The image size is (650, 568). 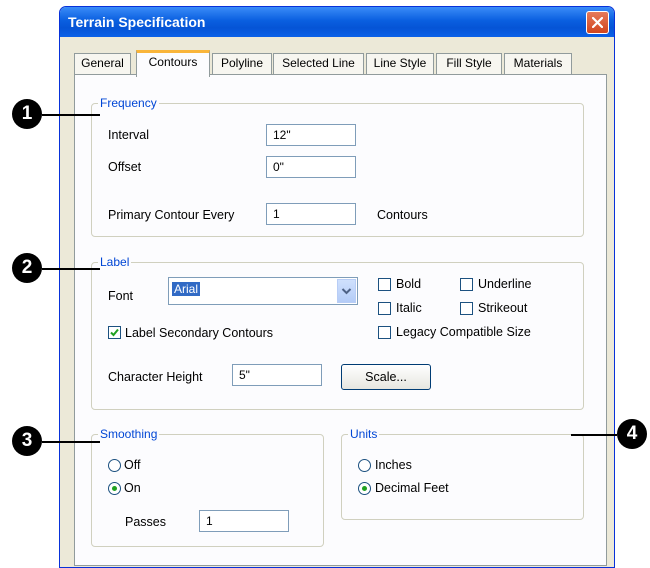 What do you see at coordinates (263, 291) in the screenshot?
I see `font-select: Arial` at bounding box center [263, 291].